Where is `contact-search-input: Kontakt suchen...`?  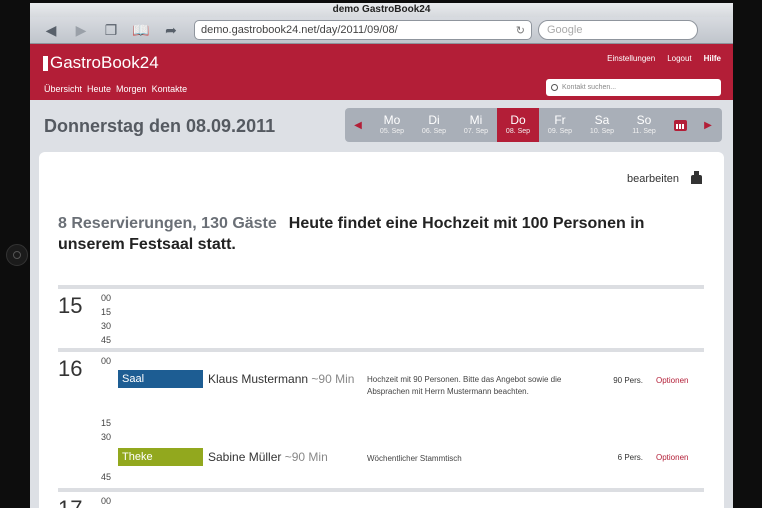
contact-search-input: Kontakt suchen... is located at coordinates (633, 87).